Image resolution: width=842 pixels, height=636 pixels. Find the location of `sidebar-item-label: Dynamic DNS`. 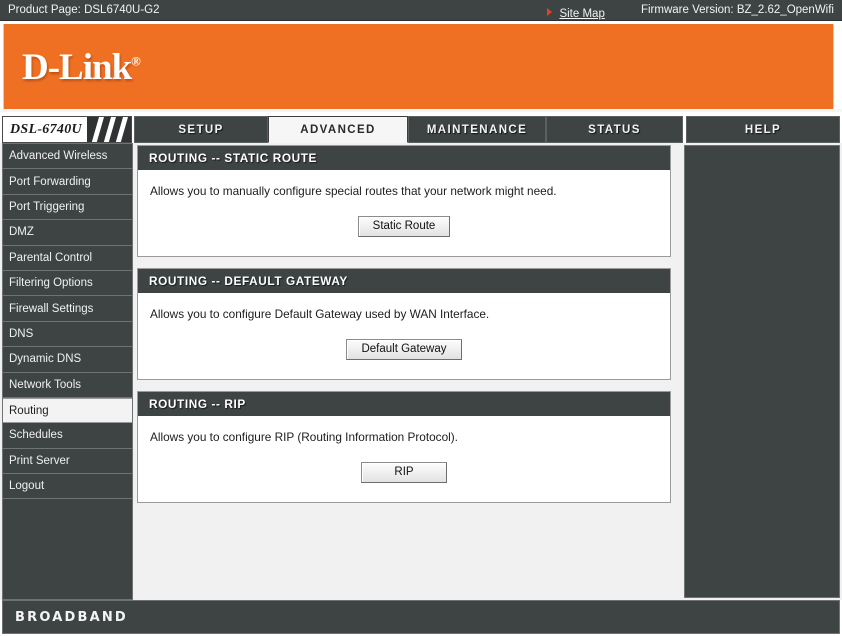

sidebar-item-label: Dynamic DNS is located at coordinates (45, 359).